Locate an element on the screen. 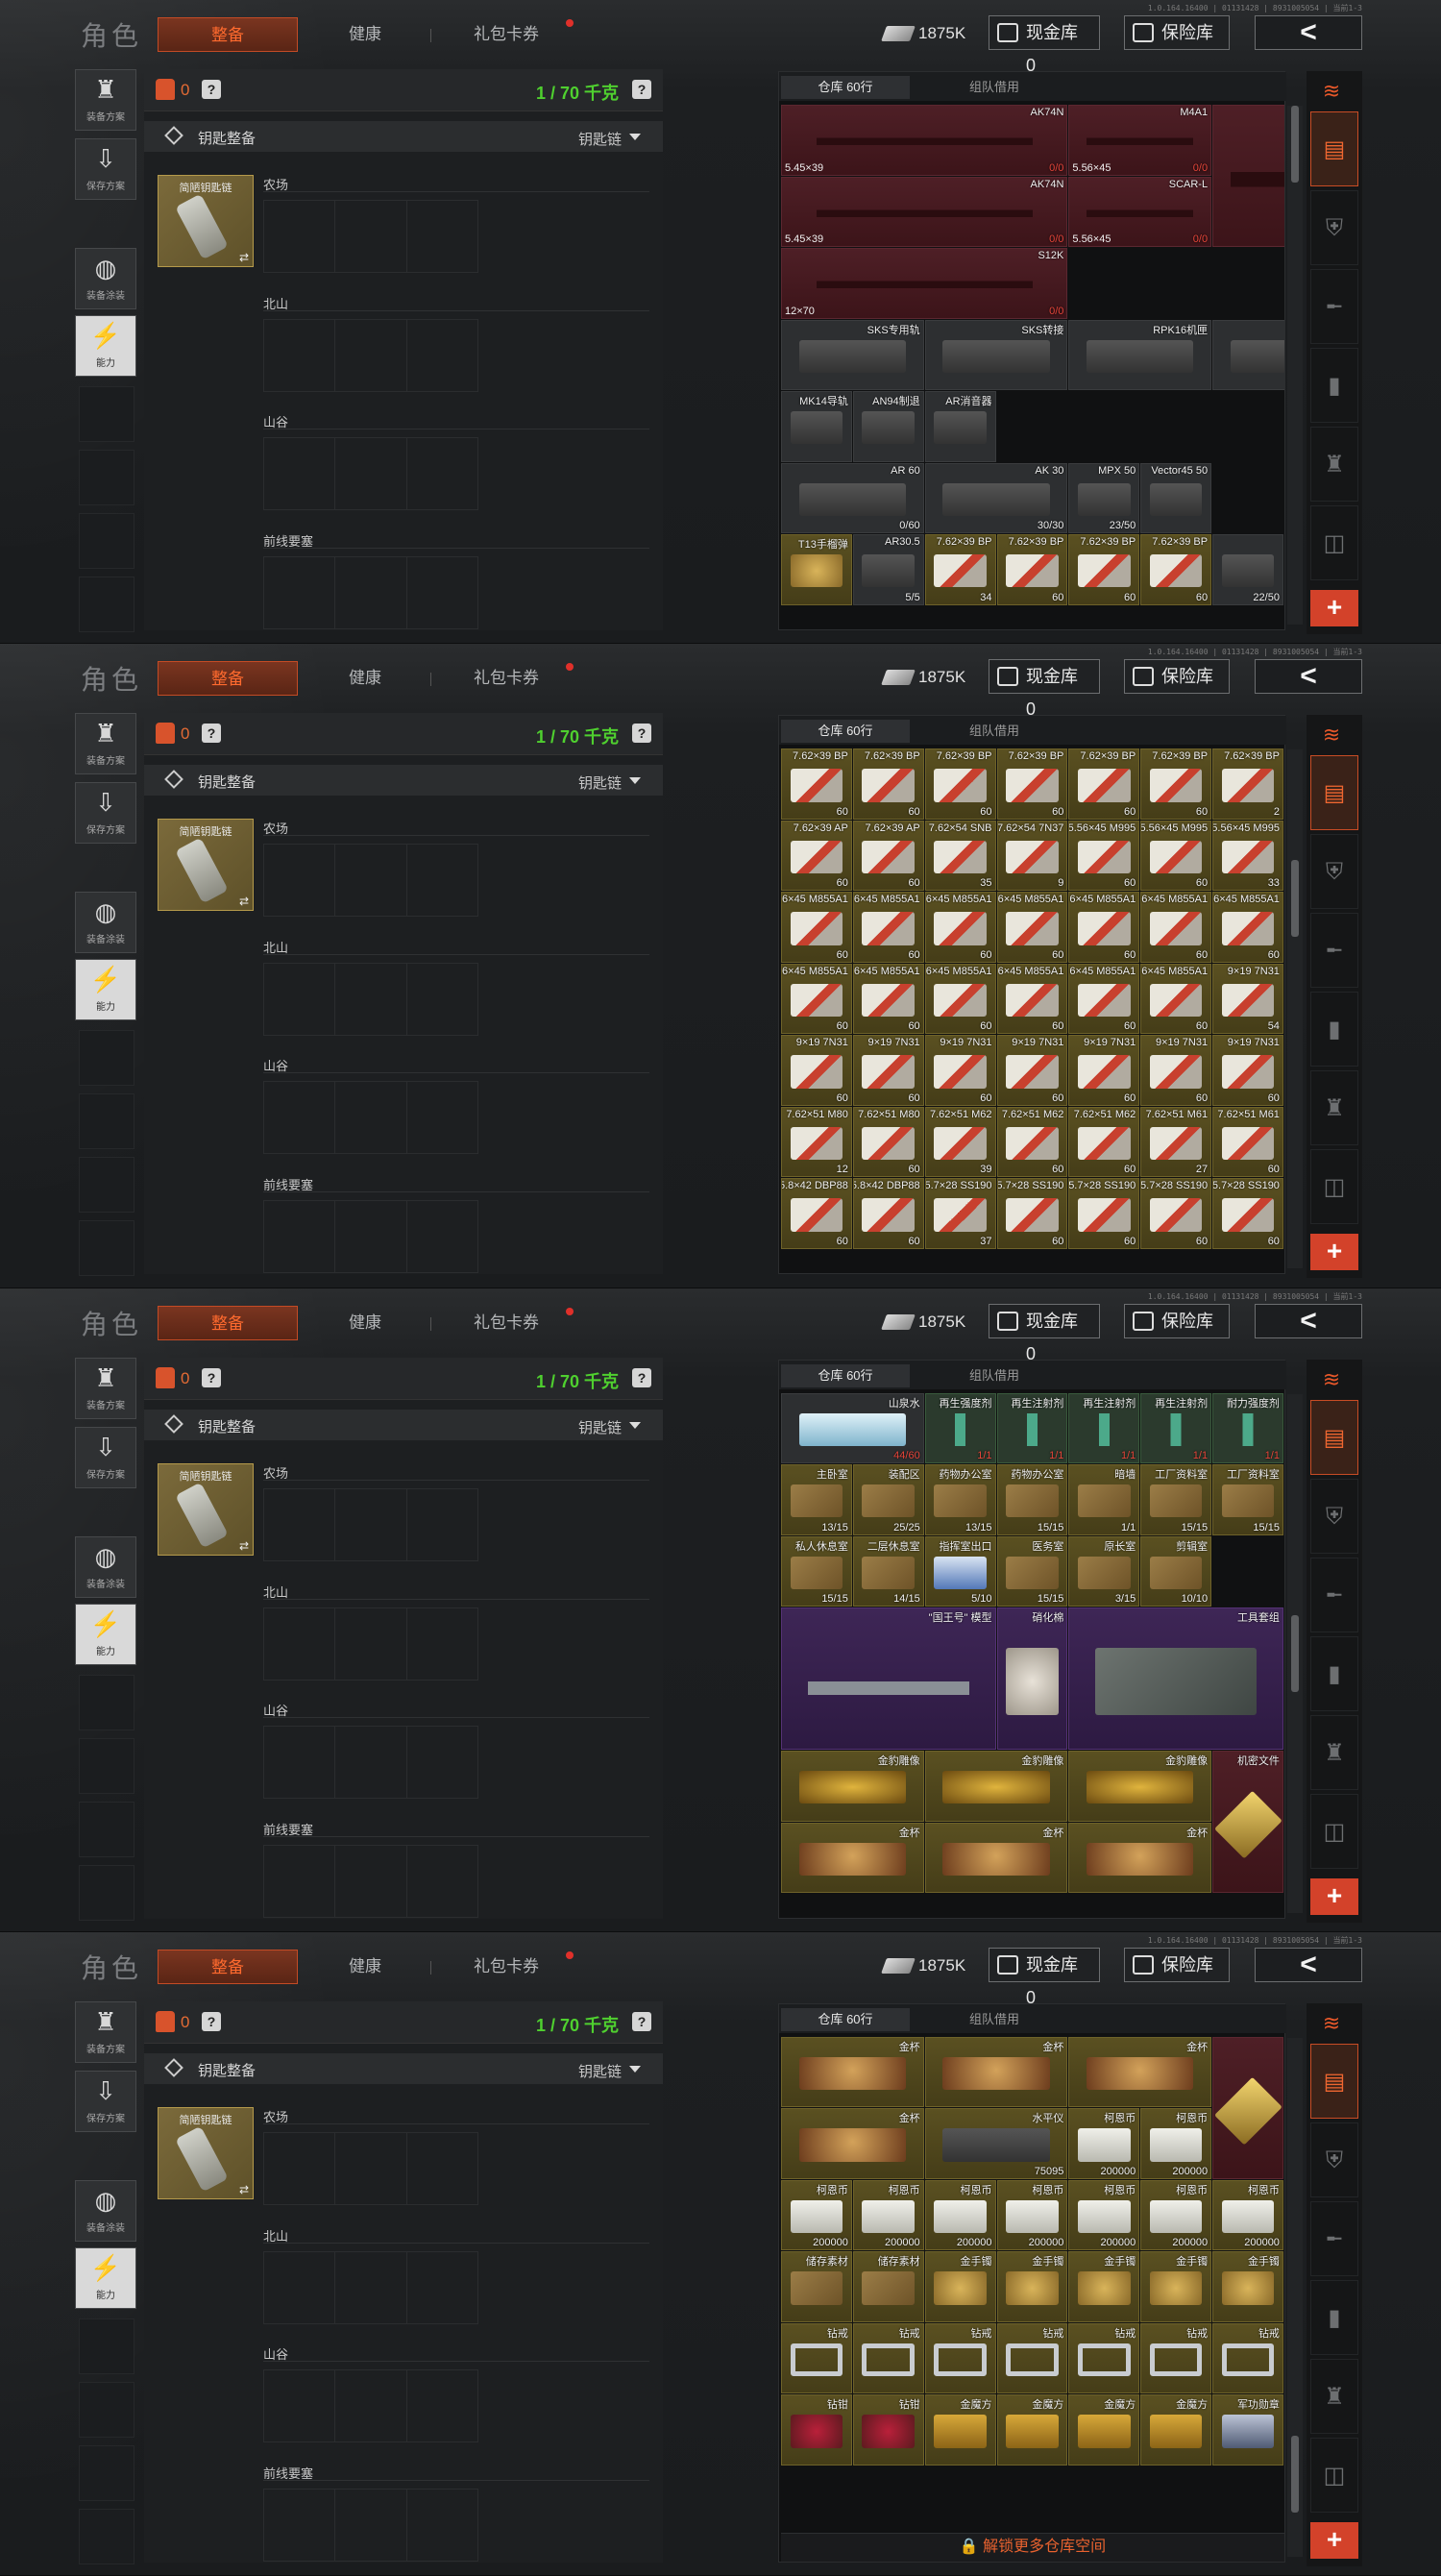 This screenshot has width=1441, height=2576. back-button: < is located at coordinates (1308, 1320).